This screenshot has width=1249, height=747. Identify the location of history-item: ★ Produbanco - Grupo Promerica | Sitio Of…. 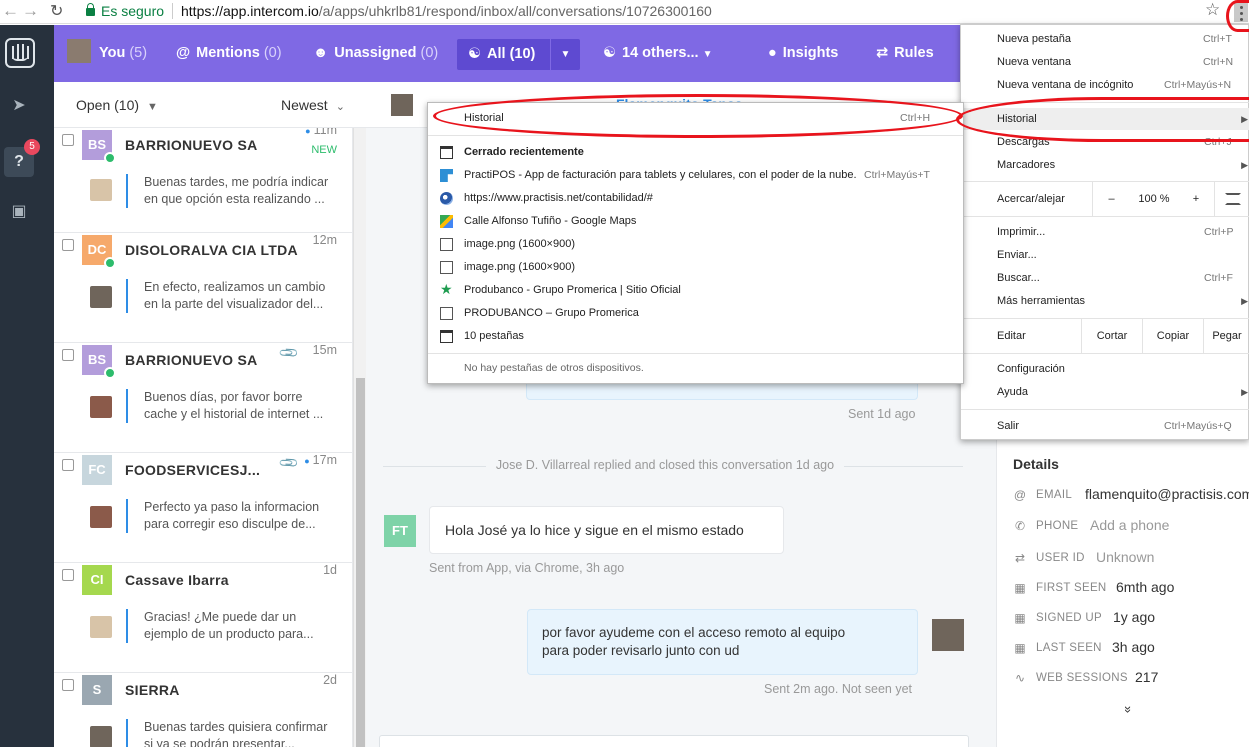
(695, 290).